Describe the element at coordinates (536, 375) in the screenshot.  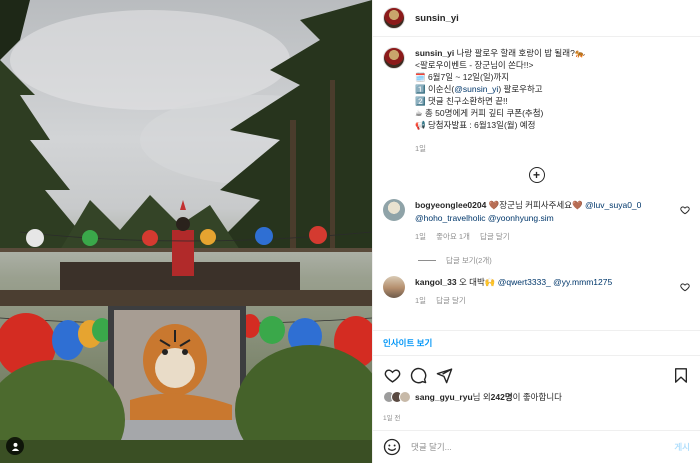
I see `action-bar` at that location.